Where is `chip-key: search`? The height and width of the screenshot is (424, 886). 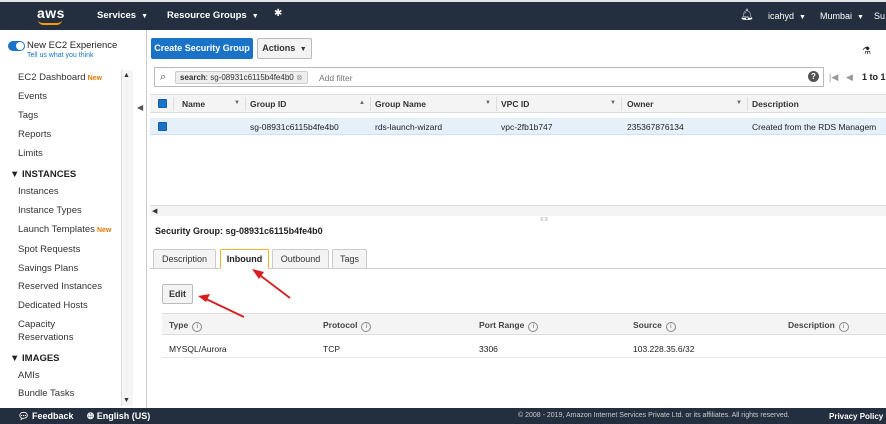
chip-key: search is located at coordinates (193, 77).